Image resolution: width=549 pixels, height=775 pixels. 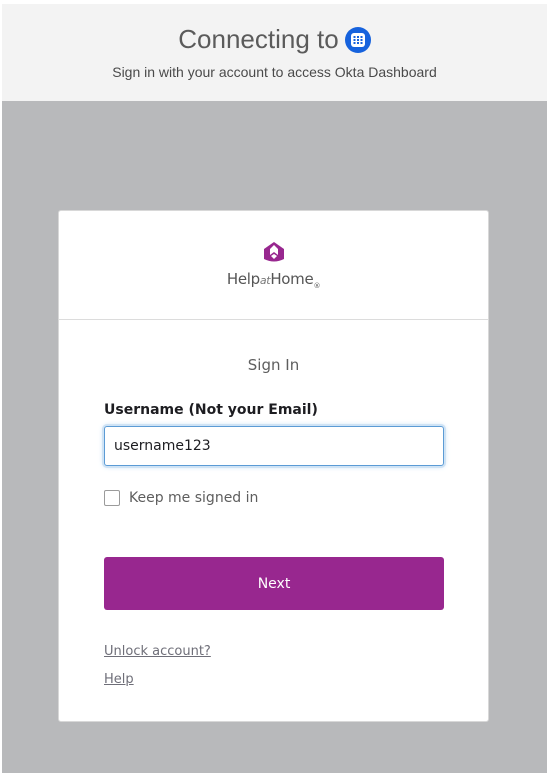 What do you see at coordinates (211, 410) in the screenshot?
I see `username-label: Username (Not your Email)` at bounding box center [211, 410].